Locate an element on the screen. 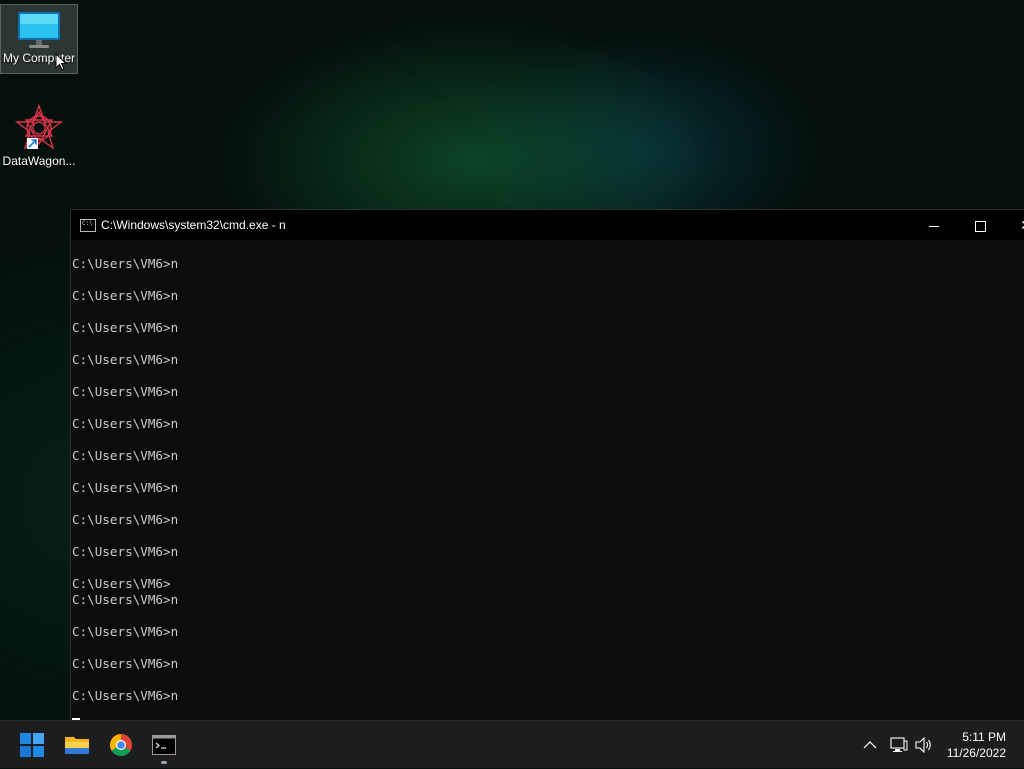 This screenshot has width=1024, height=769. start-button is located at coordinates (32, 745).